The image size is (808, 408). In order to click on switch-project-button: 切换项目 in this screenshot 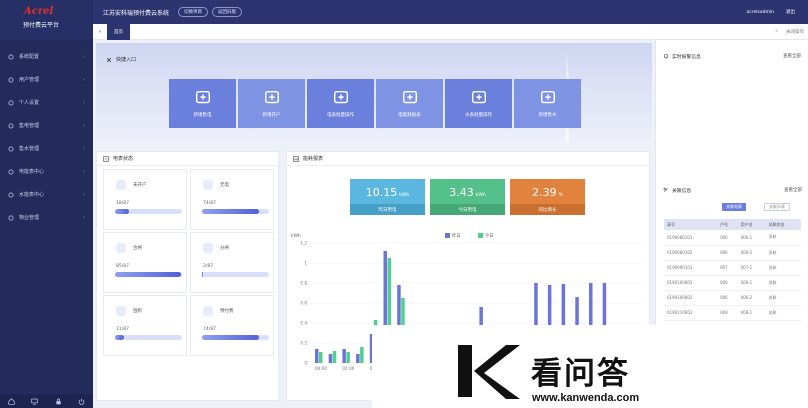, I will do `click(193, 12)`.